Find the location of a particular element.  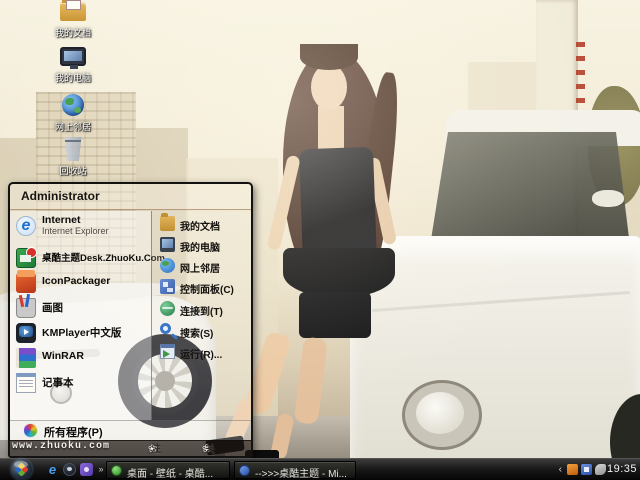

menu-item-label: 桌酷主题Desk.ZhuoKu.Com is located at coordinates (103, 258).